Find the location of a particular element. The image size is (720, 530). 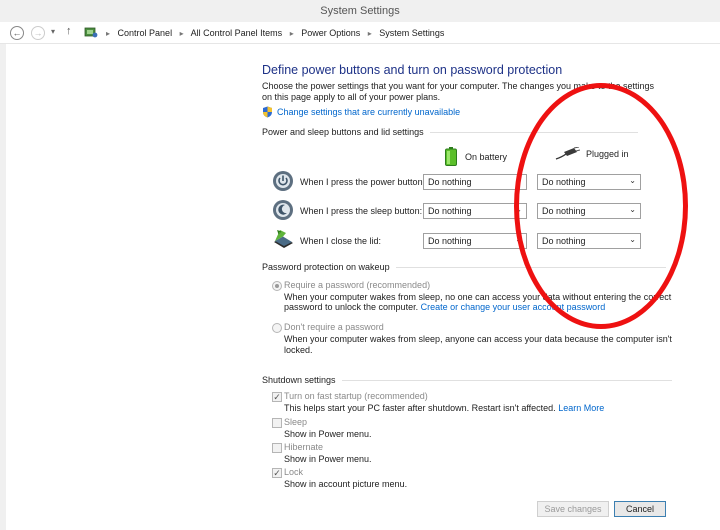

cancel-button: Cancel is located at coordinates (640, 509).